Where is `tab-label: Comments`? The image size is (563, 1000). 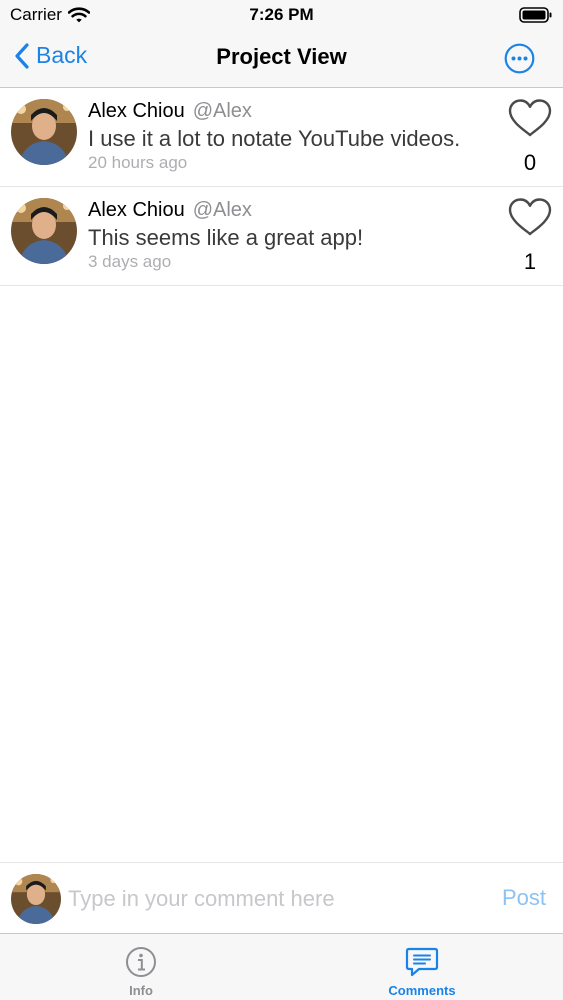 tab-label: Comments is located at coordinates (422, 990).